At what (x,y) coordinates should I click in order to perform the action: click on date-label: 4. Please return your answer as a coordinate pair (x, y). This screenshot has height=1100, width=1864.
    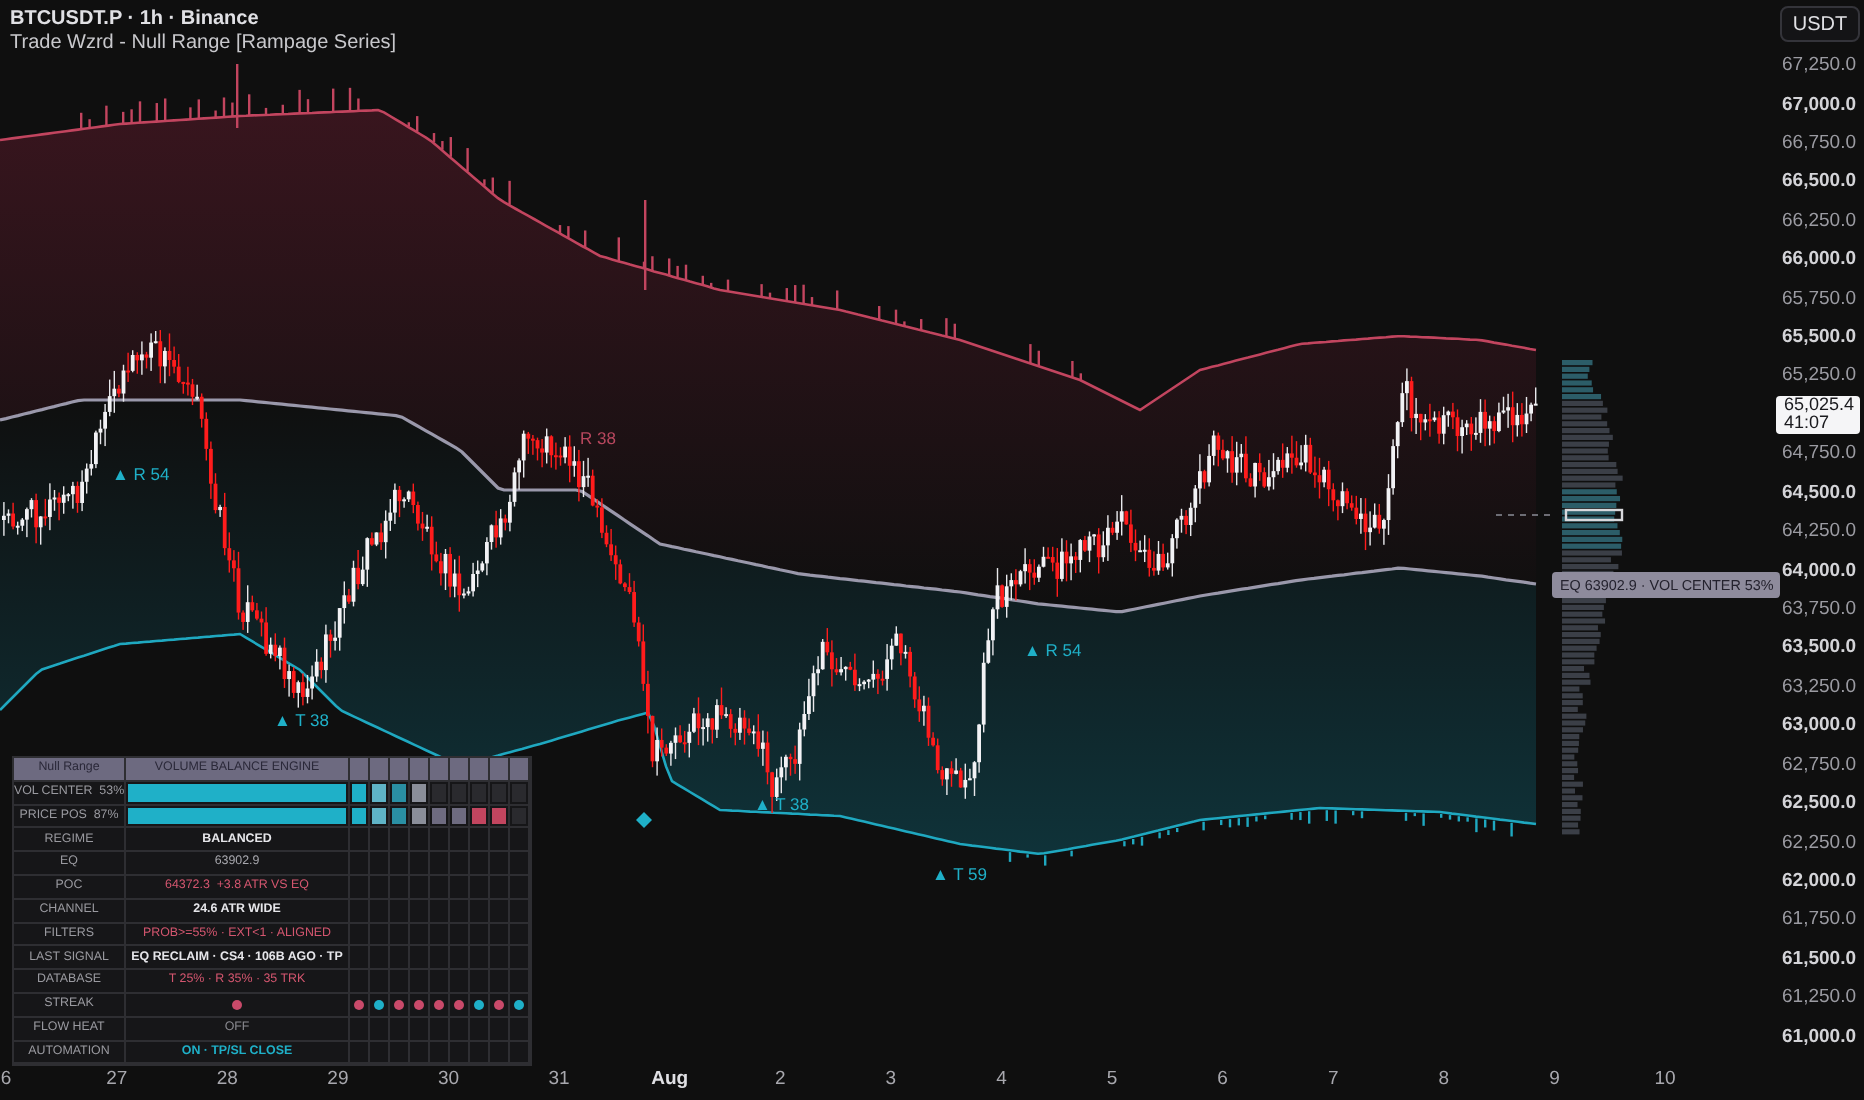
    Looking at the image, I should click on (1001, 1078).